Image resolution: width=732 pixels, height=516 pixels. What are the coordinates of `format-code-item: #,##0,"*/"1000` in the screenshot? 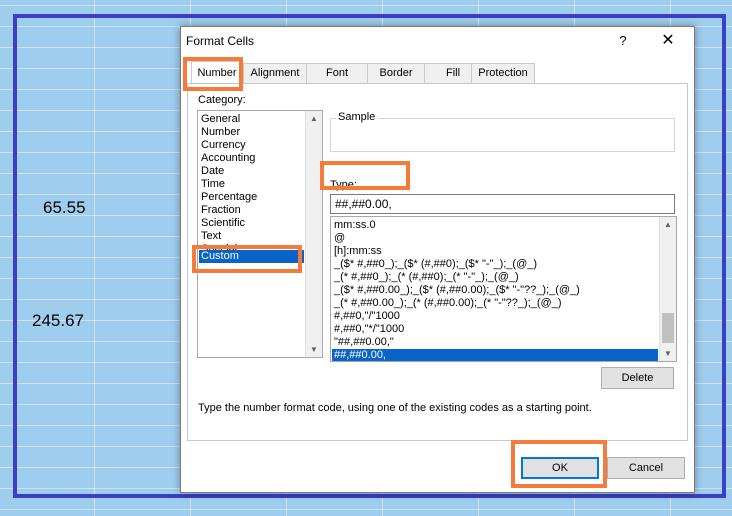 It's located at (369, 329).